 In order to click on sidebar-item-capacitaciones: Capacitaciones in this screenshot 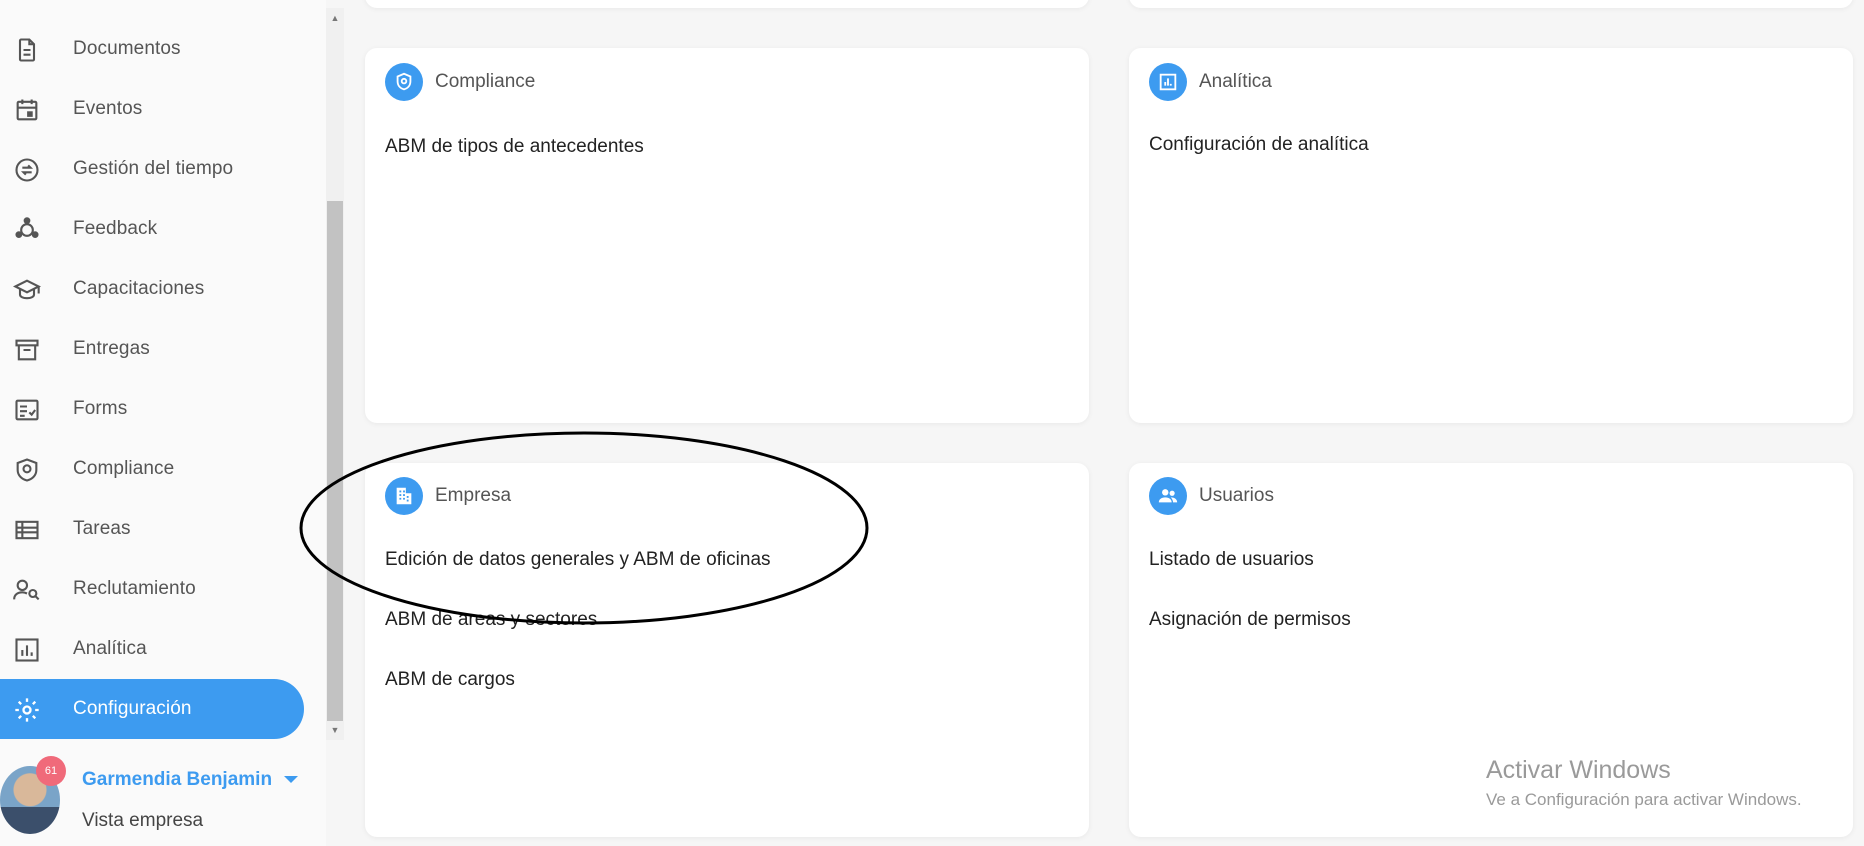, I will do `click(152, 289)`.